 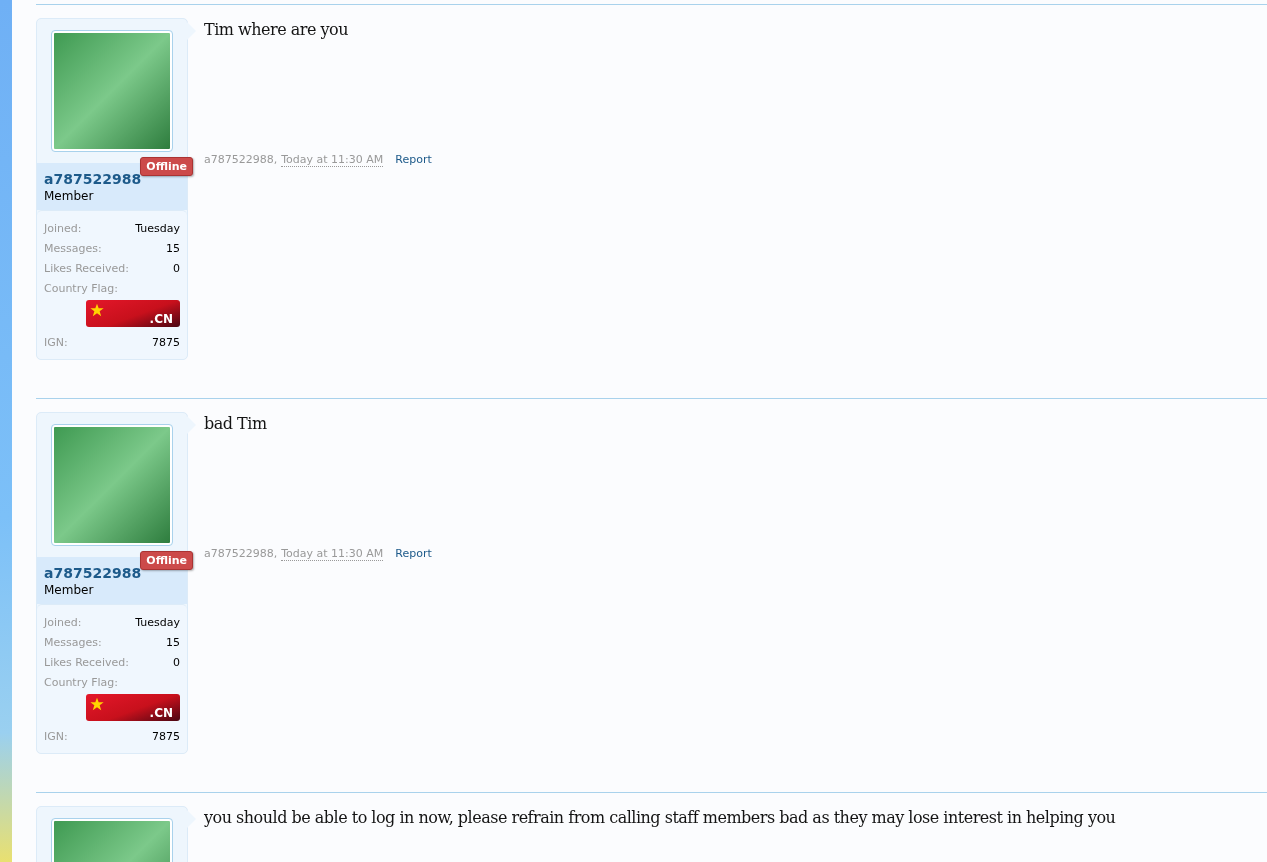 I want to click on message-text: bad Tim, so click(x=236, y=424).